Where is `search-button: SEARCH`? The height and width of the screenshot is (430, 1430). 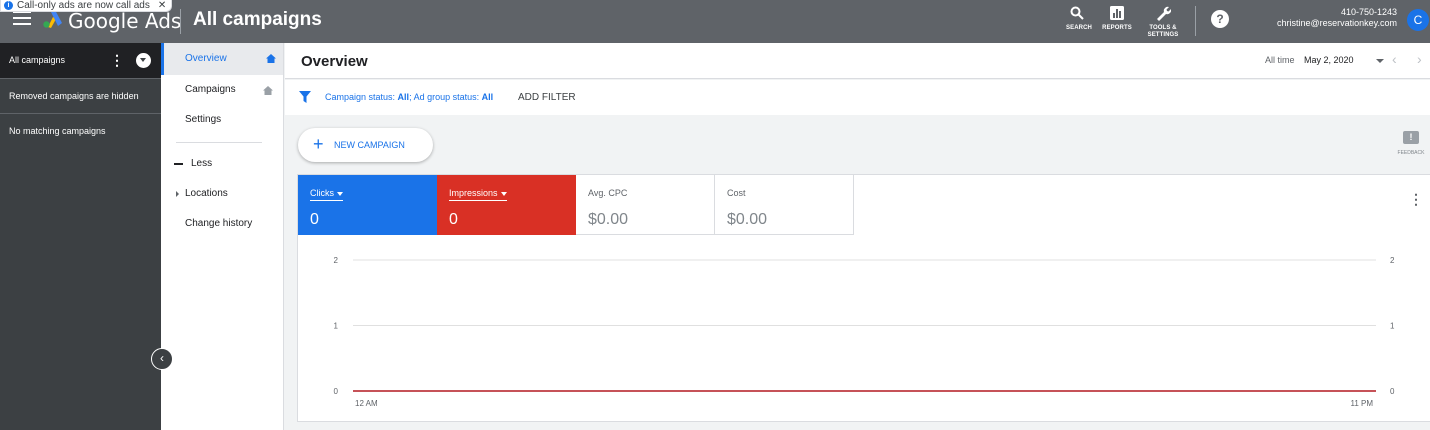
search-button: SEARCH is located at coordinates (1079, 18).